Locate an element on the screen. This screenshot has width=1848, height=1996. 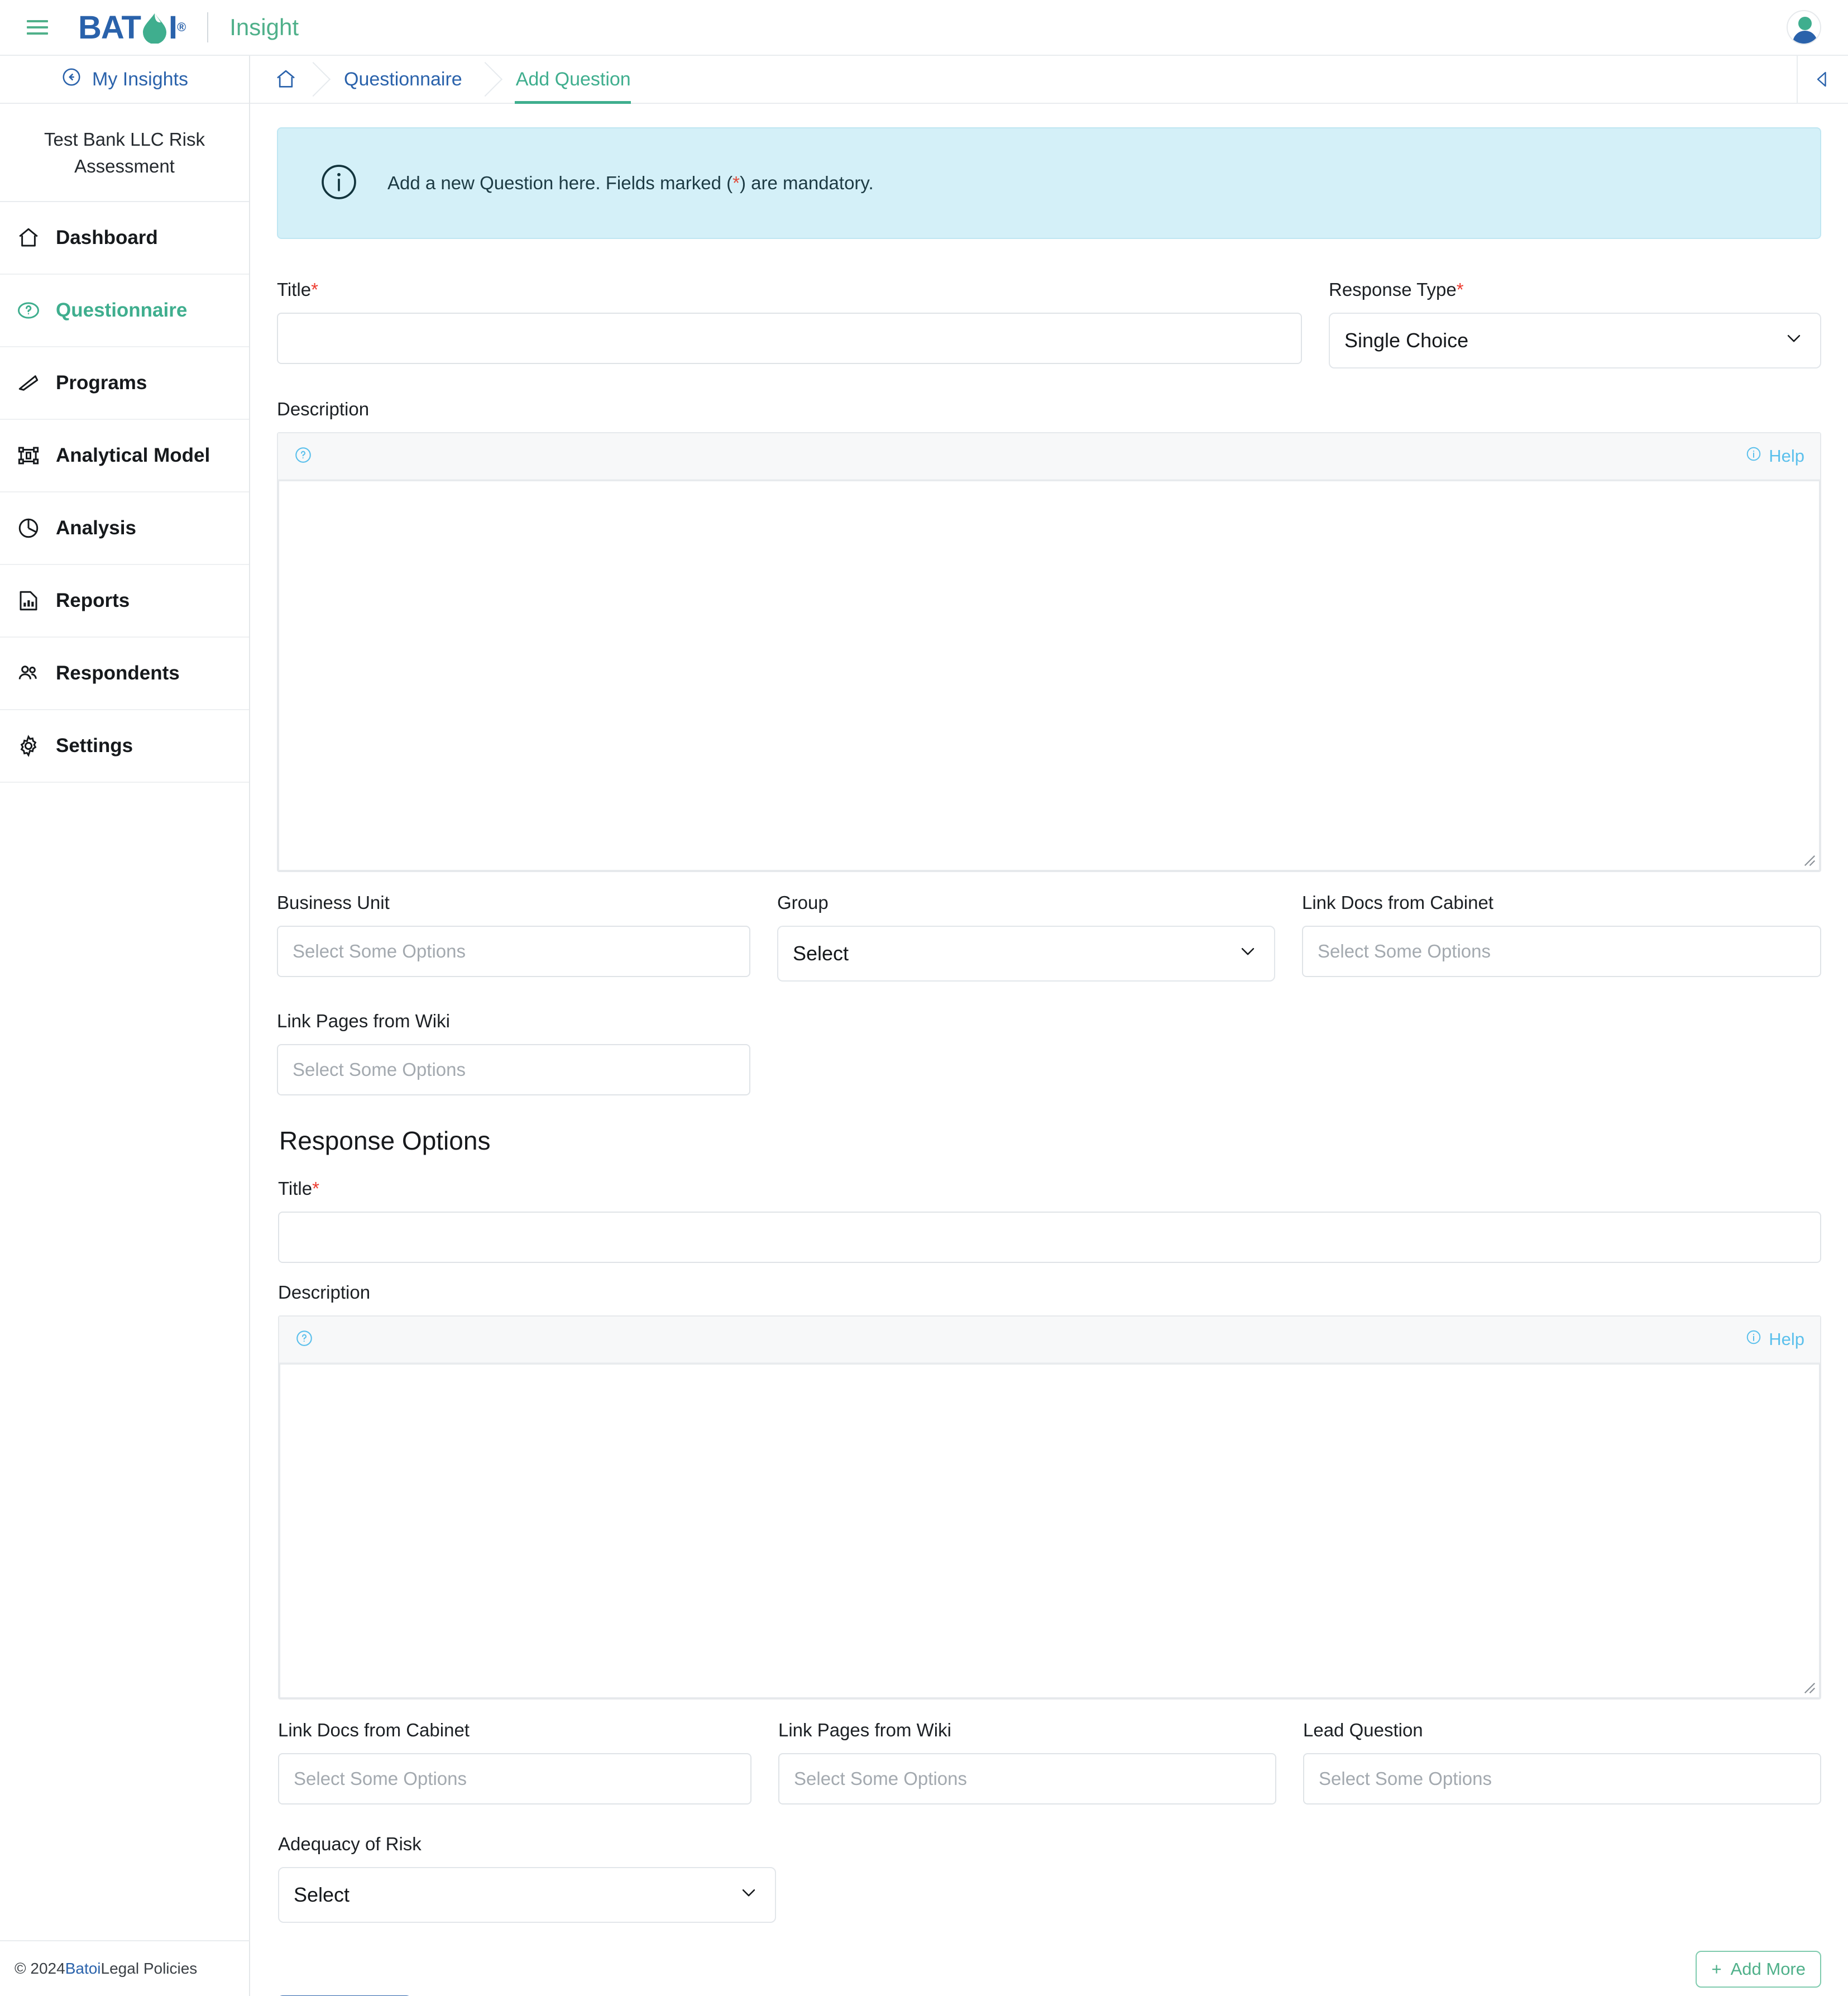
business-unit-field: Business Unit Select Some Options is located at coordinates (513, 937).